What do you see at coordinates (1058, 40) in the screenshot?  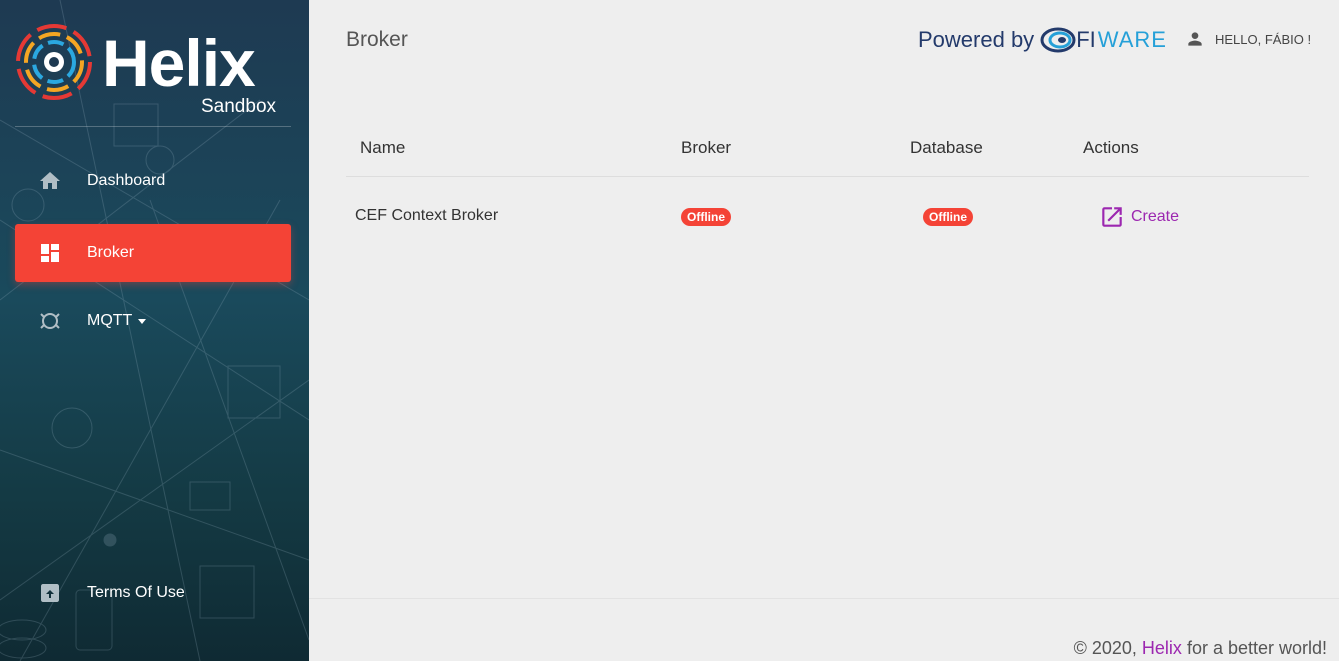 I see `fiware-swirl-icon` at bounding box center [1058, 40].